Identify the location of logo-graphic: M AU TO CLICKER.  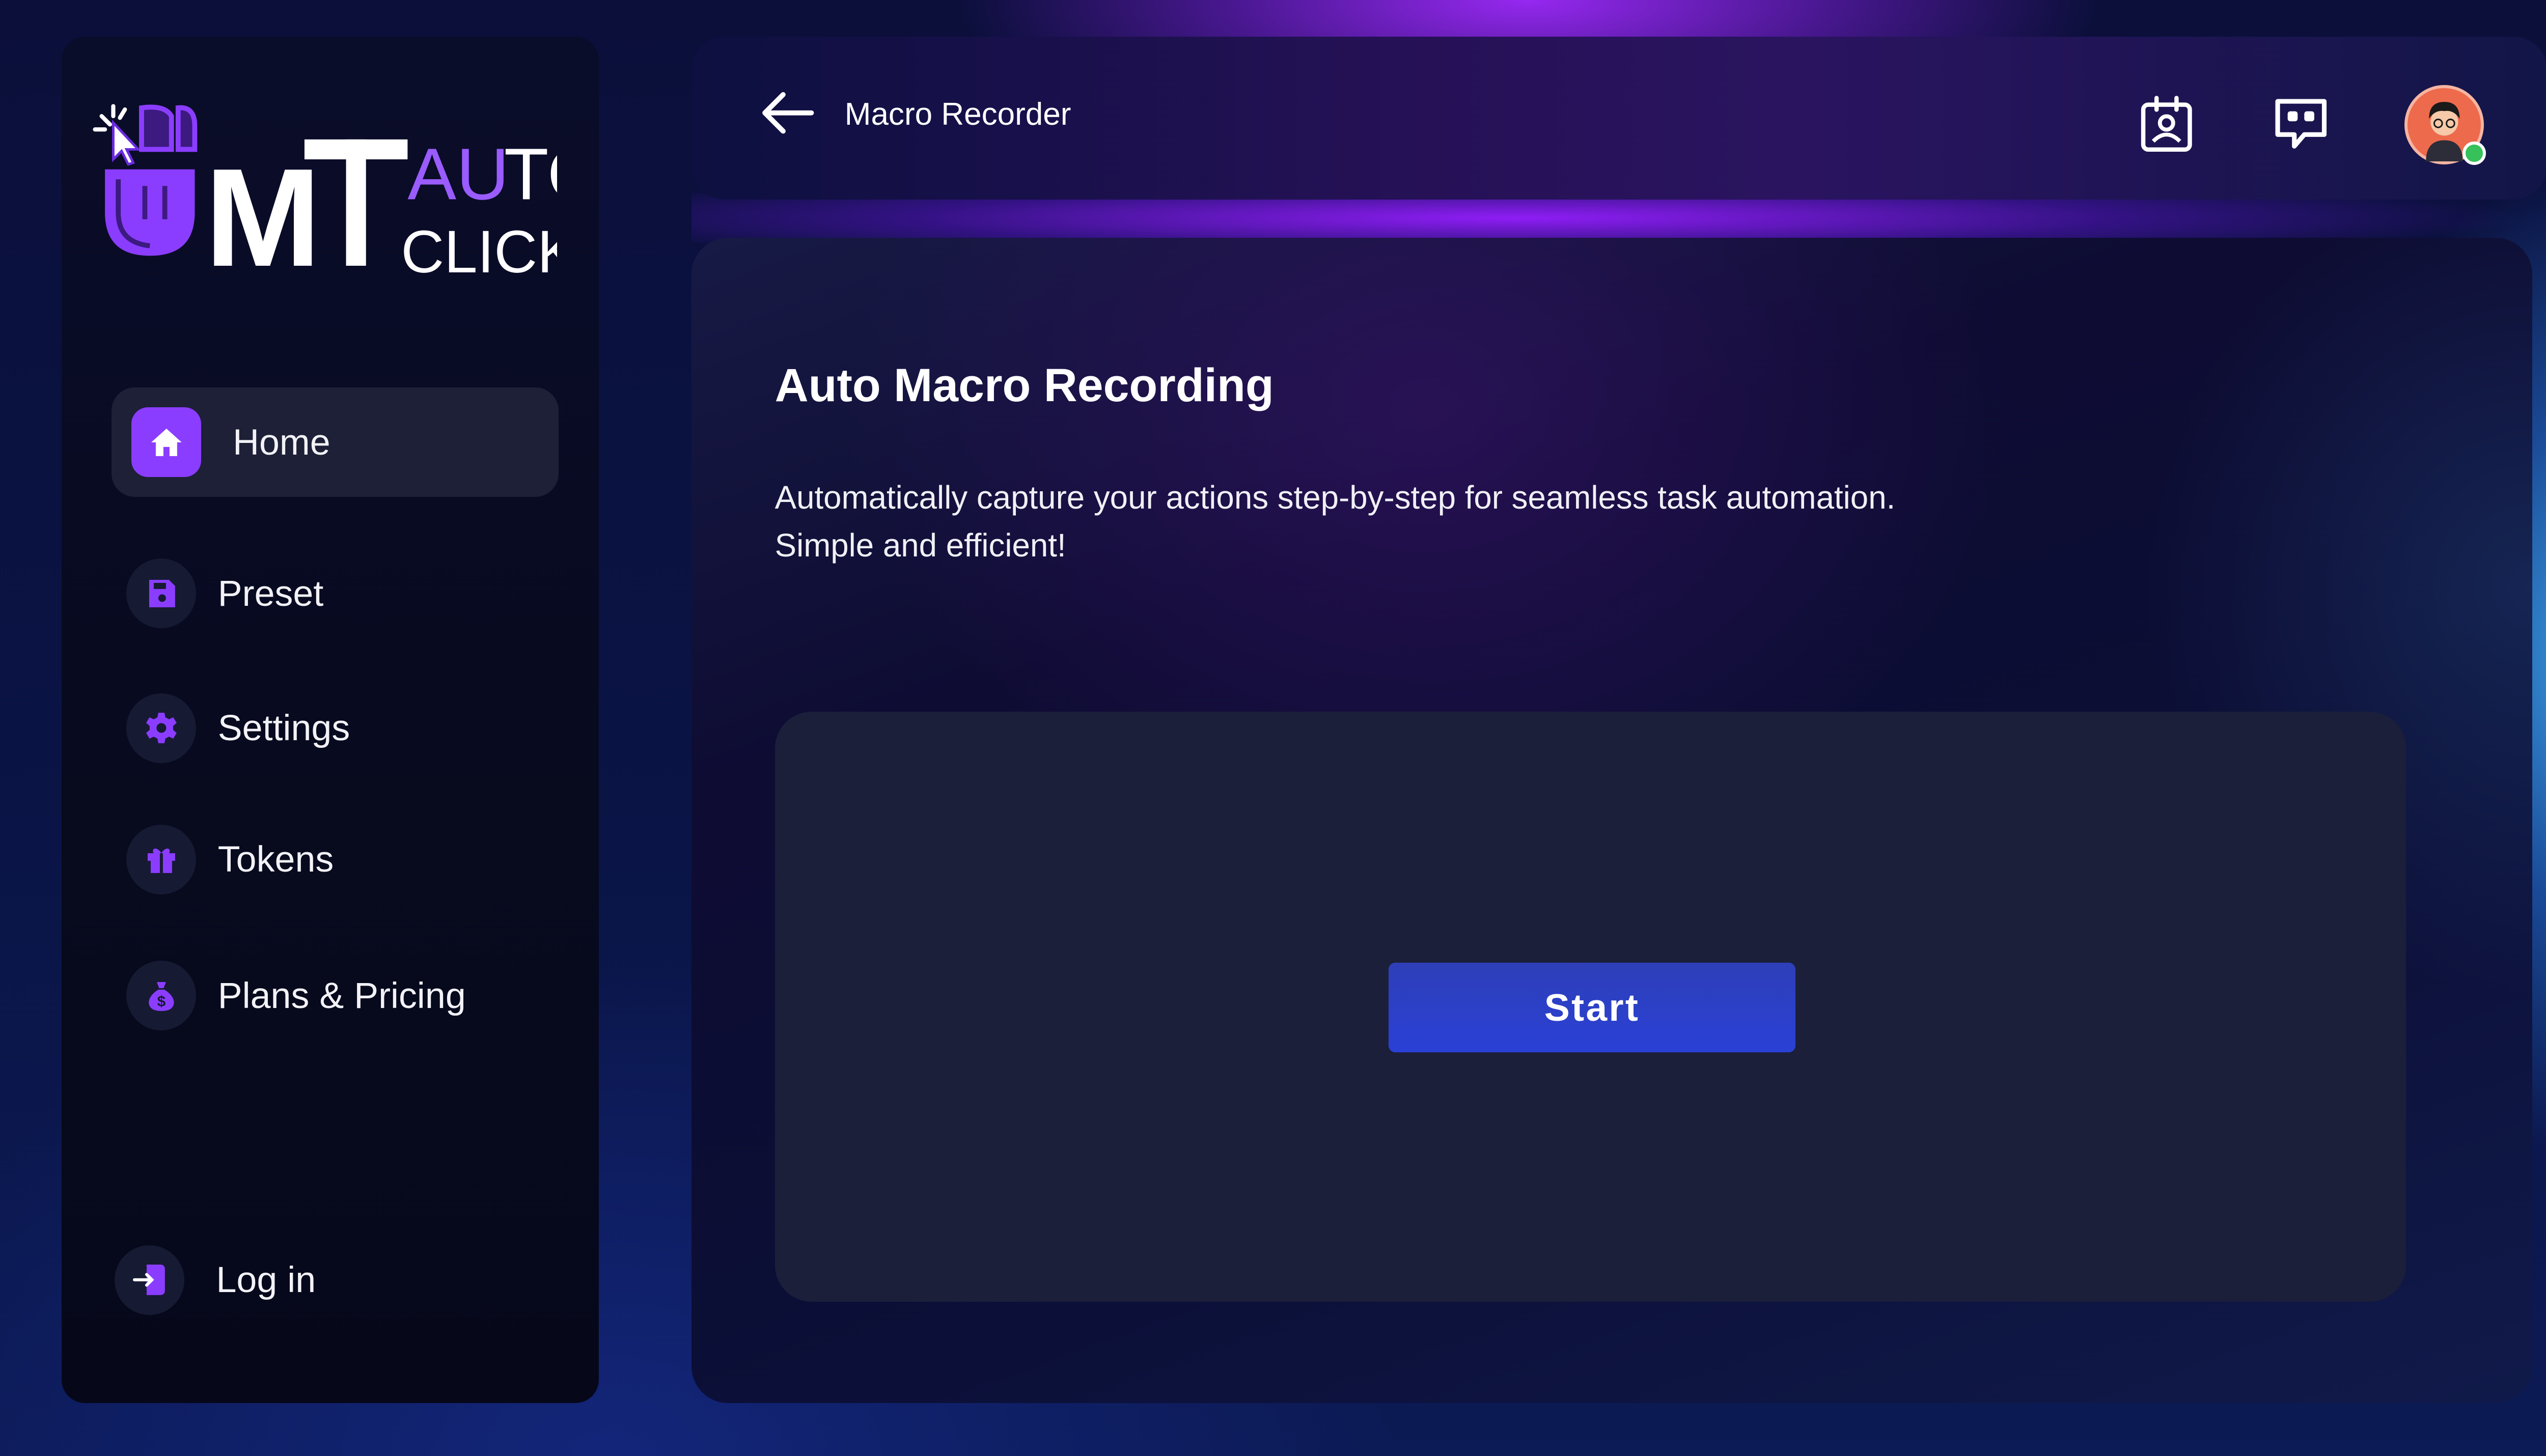
(376, 200).